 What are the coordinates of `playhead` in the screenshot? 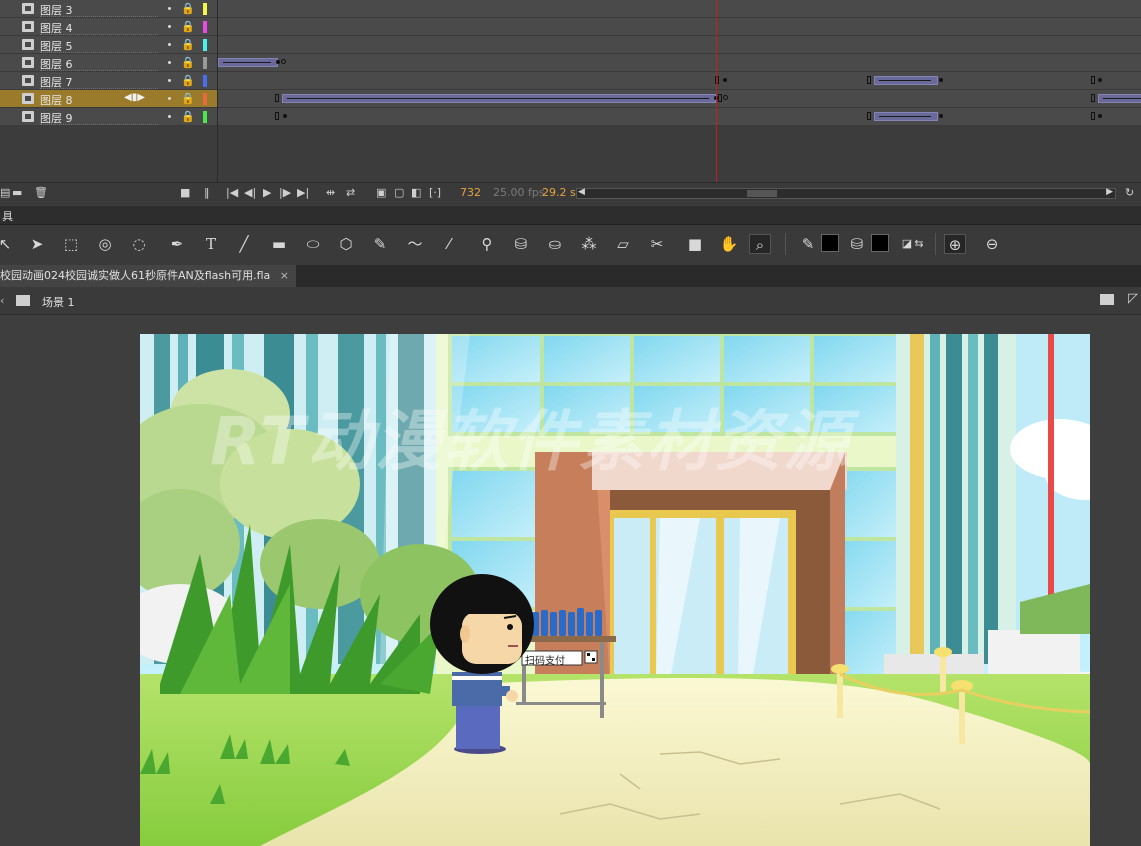 It's located at (716, 91).